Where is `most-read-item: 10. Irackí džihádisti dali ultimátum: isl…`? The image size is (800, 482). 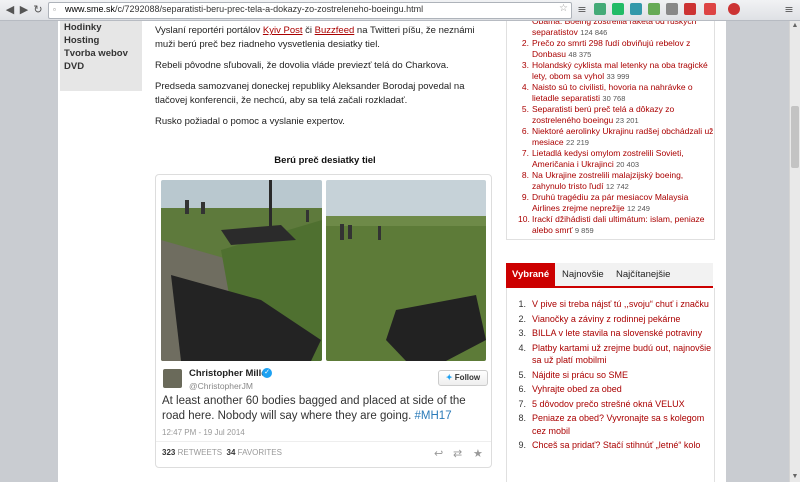
most-read-item: 10. Irackí džihádisti dali ultimátum: isl… is located at coordinates (616, 225).